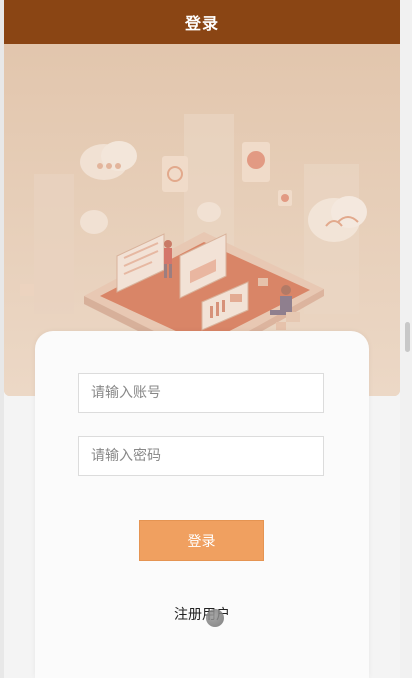 This screenshot has width=412, height=678. What do you see at coordinates (201, 393) in the screenshot?
I see `account-input` at bounding box center [201, 393].